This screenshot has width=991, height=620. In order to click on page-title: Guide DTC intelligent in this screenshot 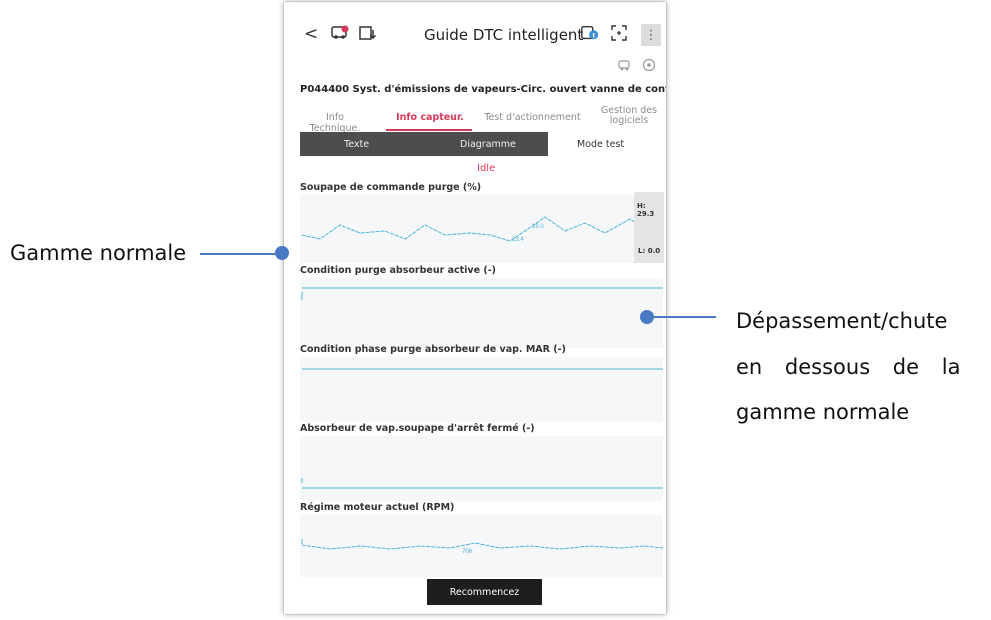, I will do `click(504, 35)`.